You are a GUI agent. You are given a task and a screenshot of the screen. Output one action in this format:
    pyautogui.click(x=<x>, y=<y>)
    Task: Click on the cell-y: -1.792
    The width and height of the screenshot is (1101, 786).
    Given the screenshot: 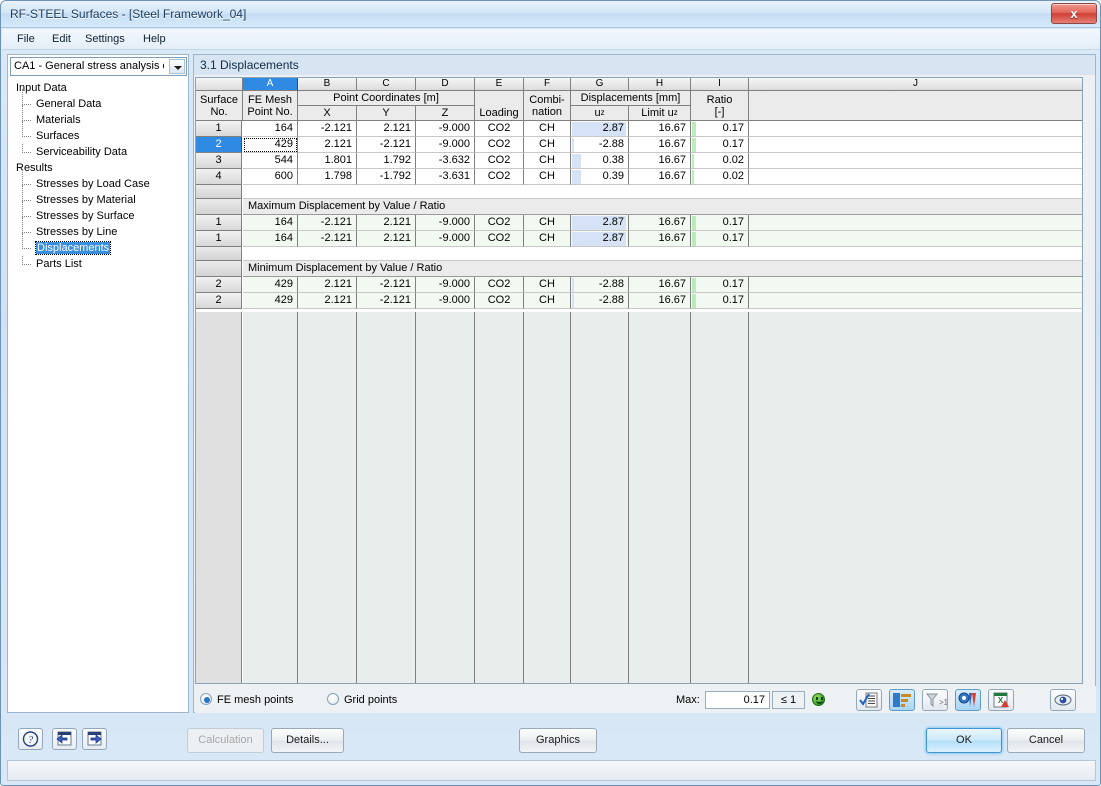 What is the action you would take?
    pyautogui.click(x=386, y=177)
    